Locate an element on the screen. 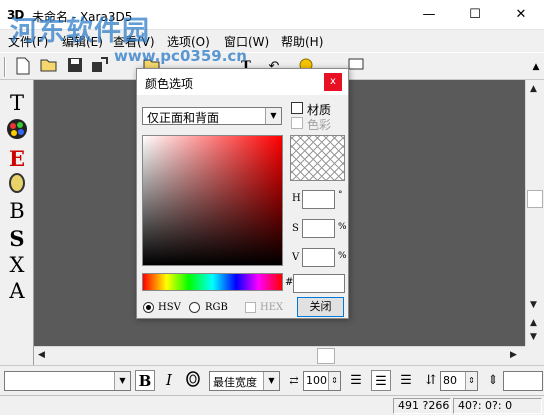 The image size is (544, 415). face-target-value: 仅正面和背面 is located at coordinates (183, 118).